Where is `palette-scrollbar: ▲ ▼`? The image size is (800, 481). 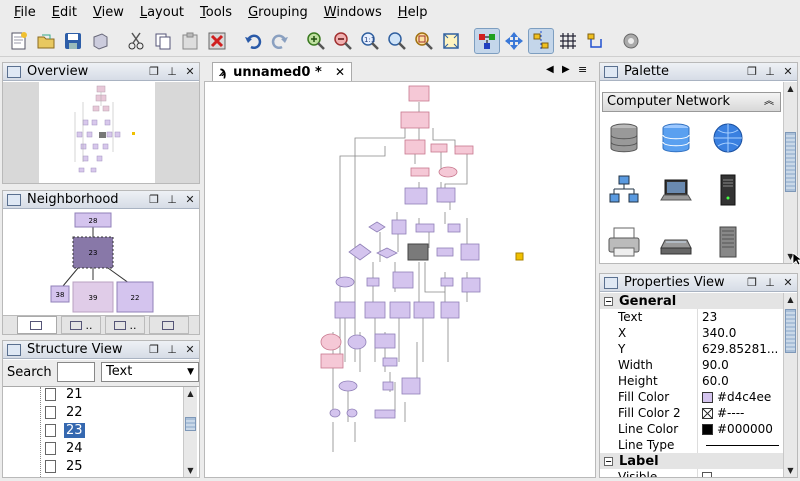
palette-scrollbar: ▲ ▼ is located at coordinates (790, 172).